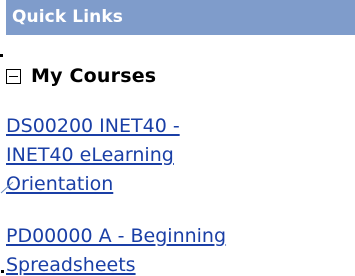 The width and height of the screenshot is (355, 276). I want to click on course-link-line: DS00200 INET40 -, so click(93, 126).